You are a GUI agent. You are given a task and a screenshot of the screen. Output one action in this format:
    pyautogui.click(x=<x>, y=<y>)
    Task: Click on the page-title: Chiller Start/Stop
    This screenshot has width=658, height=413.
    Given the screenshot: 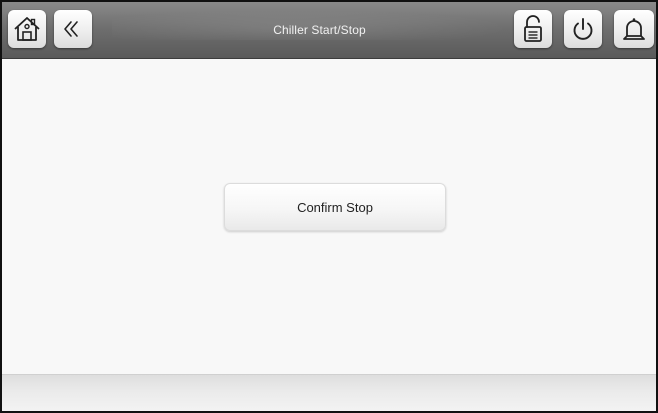 What is the action you would take?
    pyautogui.click(x=319, y=30)
    